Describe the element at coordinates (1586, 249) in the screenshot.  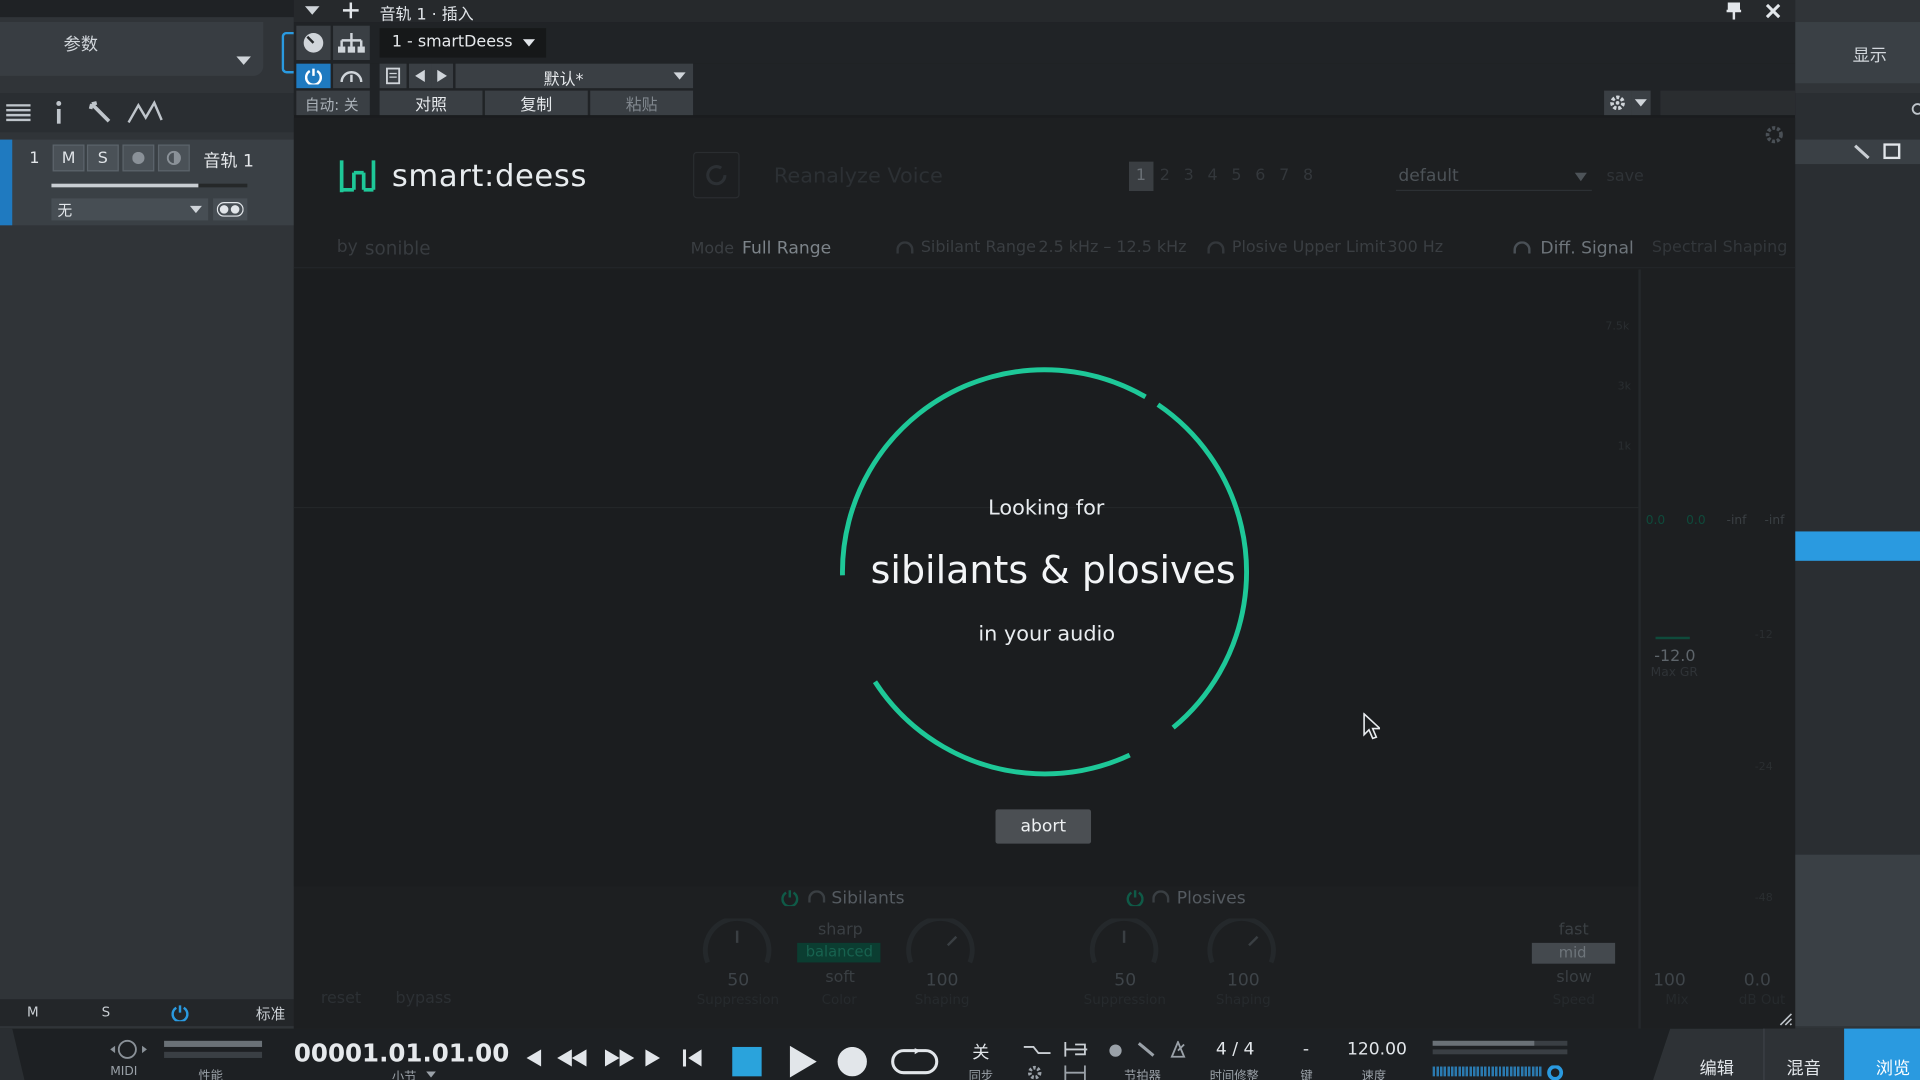
I see `diff-signal-toggle: Diff. Signal` at that location.